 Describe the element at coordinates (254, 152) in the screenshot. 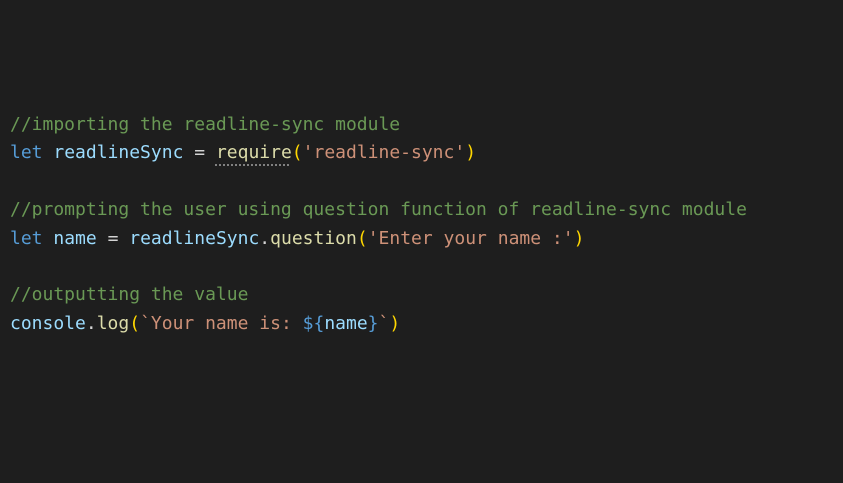

I see `require-function: require` at that location.